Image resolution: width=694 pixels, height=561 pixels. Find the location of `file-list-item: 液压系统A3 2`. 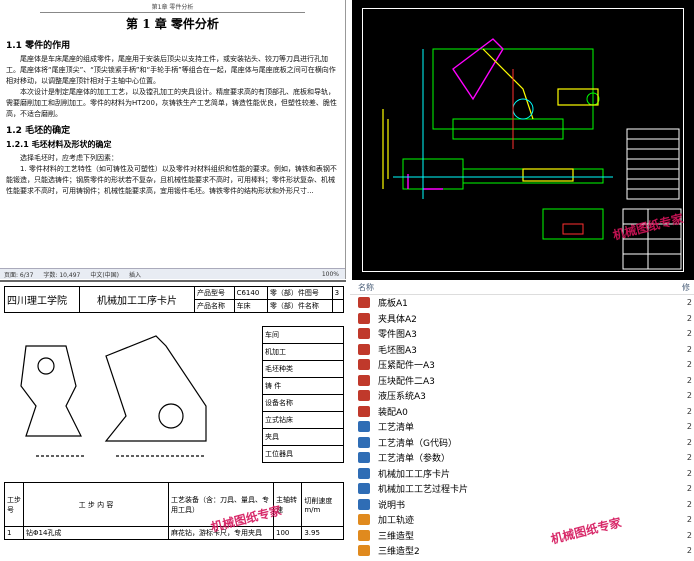

file-list-item: 液压系统A3 2 is located at coordinates (522, 396).